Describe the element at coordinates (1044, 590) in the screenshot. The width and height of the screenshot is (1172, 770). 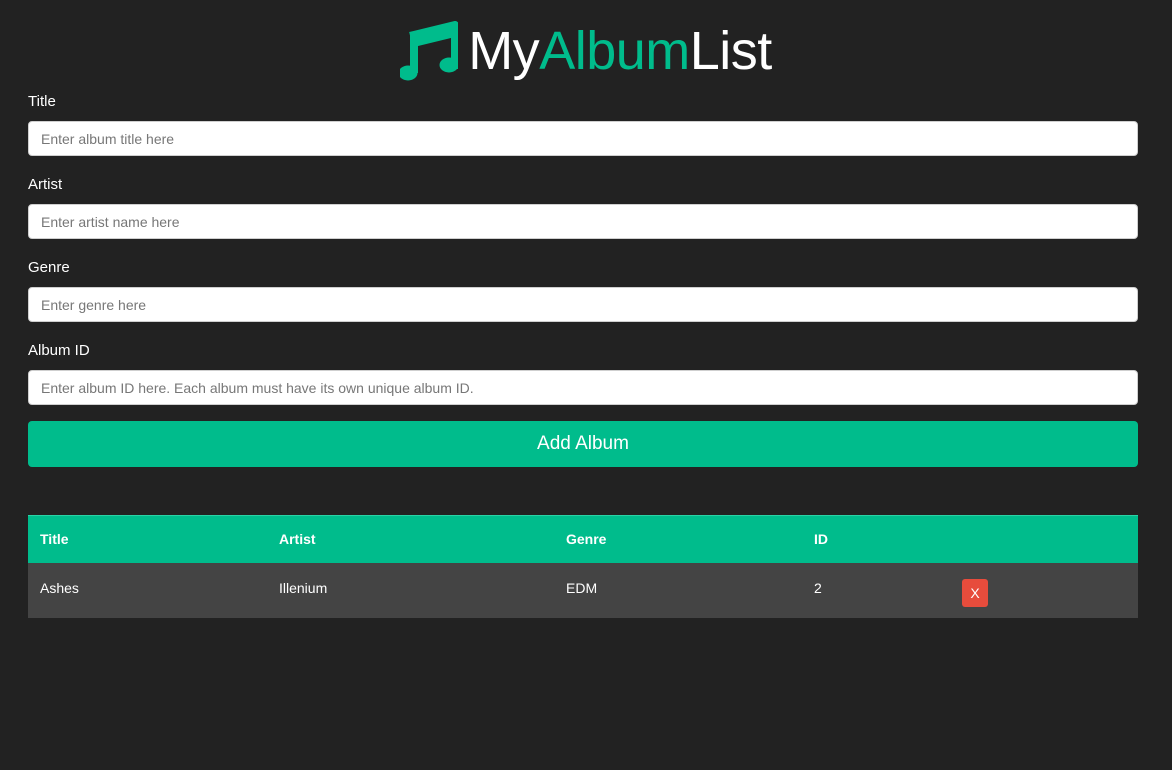
I see `cell-action: X` at that location.